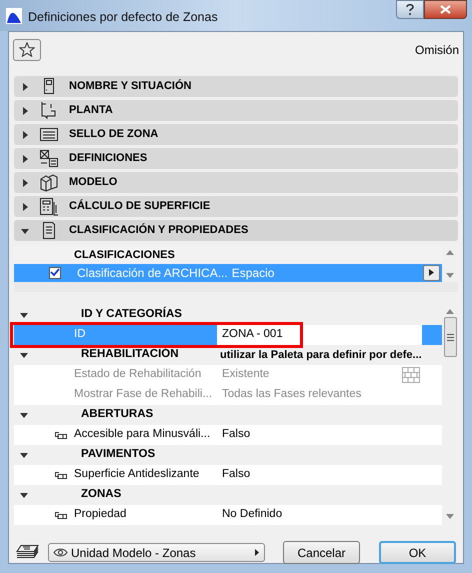 Image resolution: width=472 pixels, height=573 pixels. What do you see at coordinates (251, 514) in the screenshot?
I see `property-value: No Definido` at bounding box center [251, 514].